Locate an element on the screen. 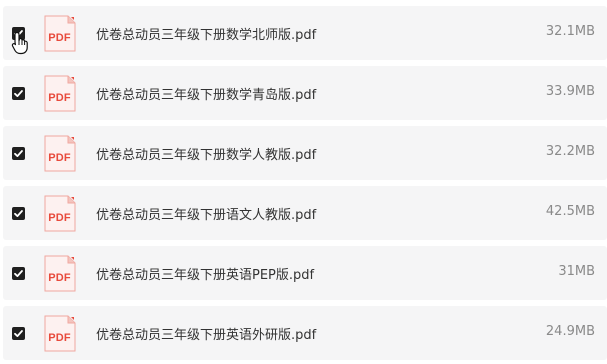 This screenshot has width=607, height=364. file-name: 优卷总动员三年级下册语文人教版.pdf is located at coordinates (206, 213).